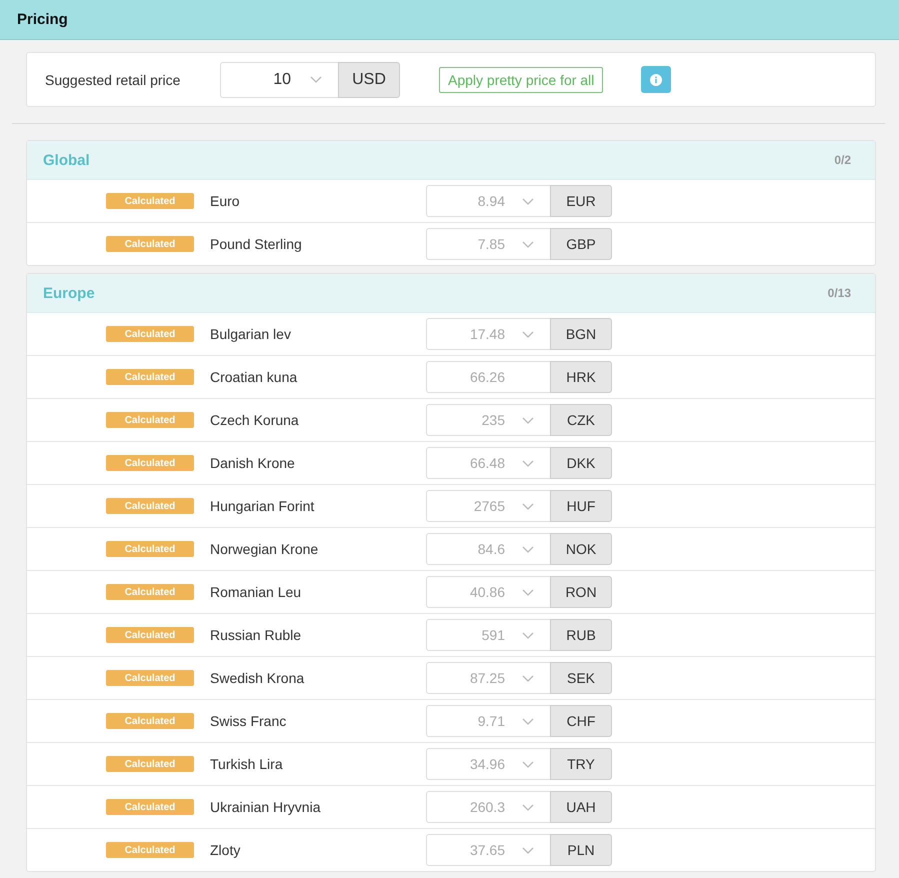 The image size is (899, 878). I want to click on currency-name: Russian Ruble, so click(256, 635).